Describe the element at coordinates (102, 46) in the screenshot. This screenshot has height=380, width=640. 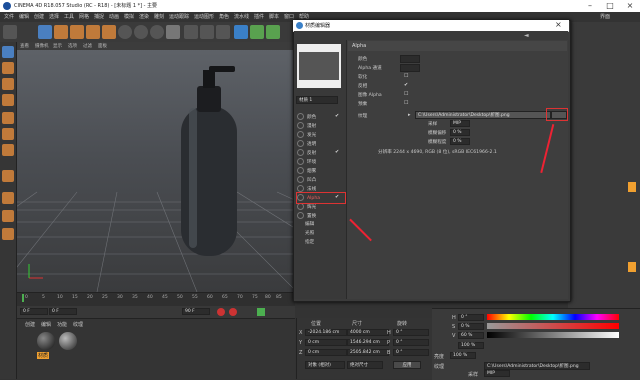
I see `view-menu-panel: 面板` at that location.